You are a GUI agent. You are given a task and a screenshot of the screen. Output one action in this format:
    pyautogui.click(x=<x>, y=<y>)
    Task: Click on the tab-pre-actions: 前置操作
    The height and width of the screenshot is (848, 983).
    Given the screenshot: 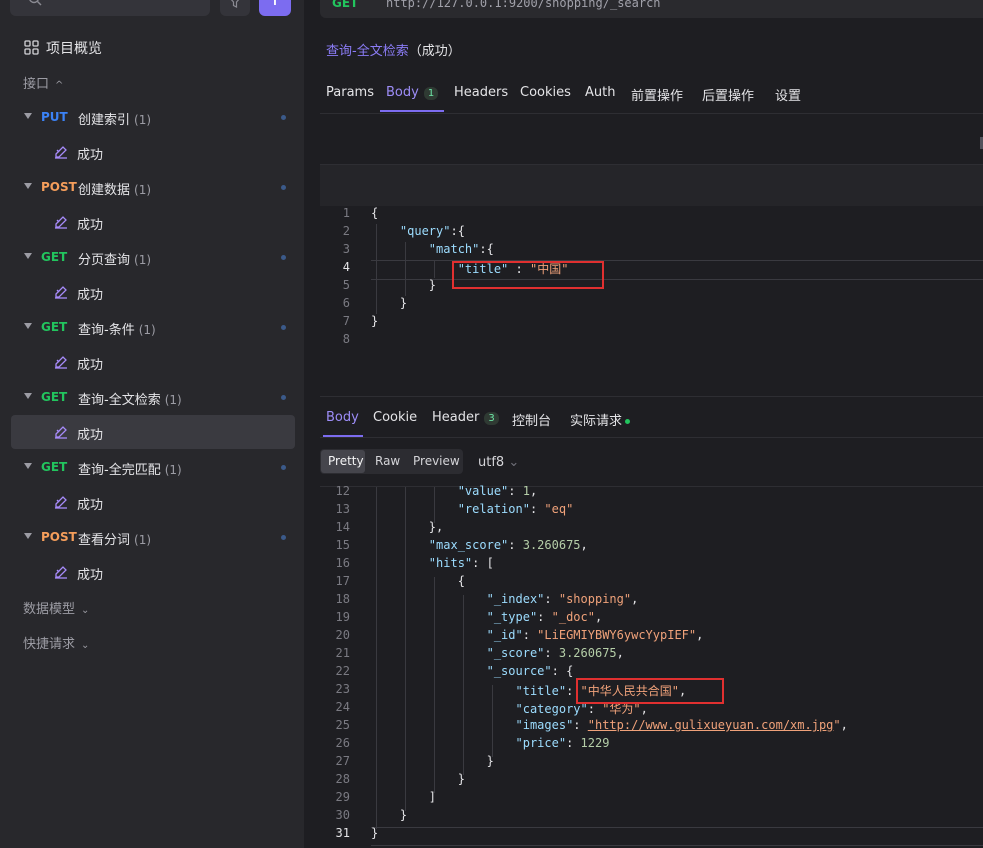 What is the action you would take?
    pyautogui.click(x=657, y=94)
    